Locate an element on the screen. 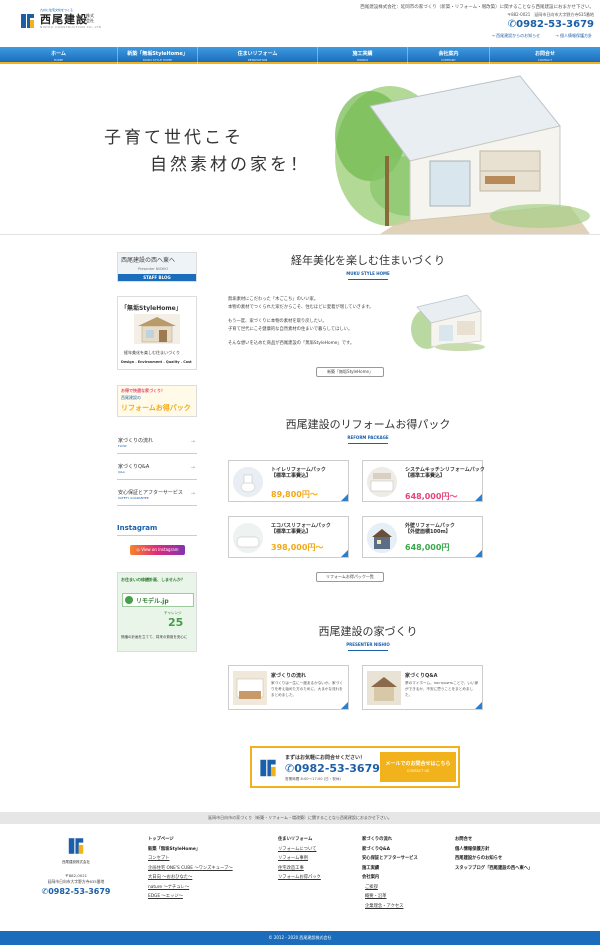 The image size is (600, 945). reform-pack-banner: お得で快適な家づくり！ 西尾建設の リフォームお得パック is located at coordinates (157, 401).